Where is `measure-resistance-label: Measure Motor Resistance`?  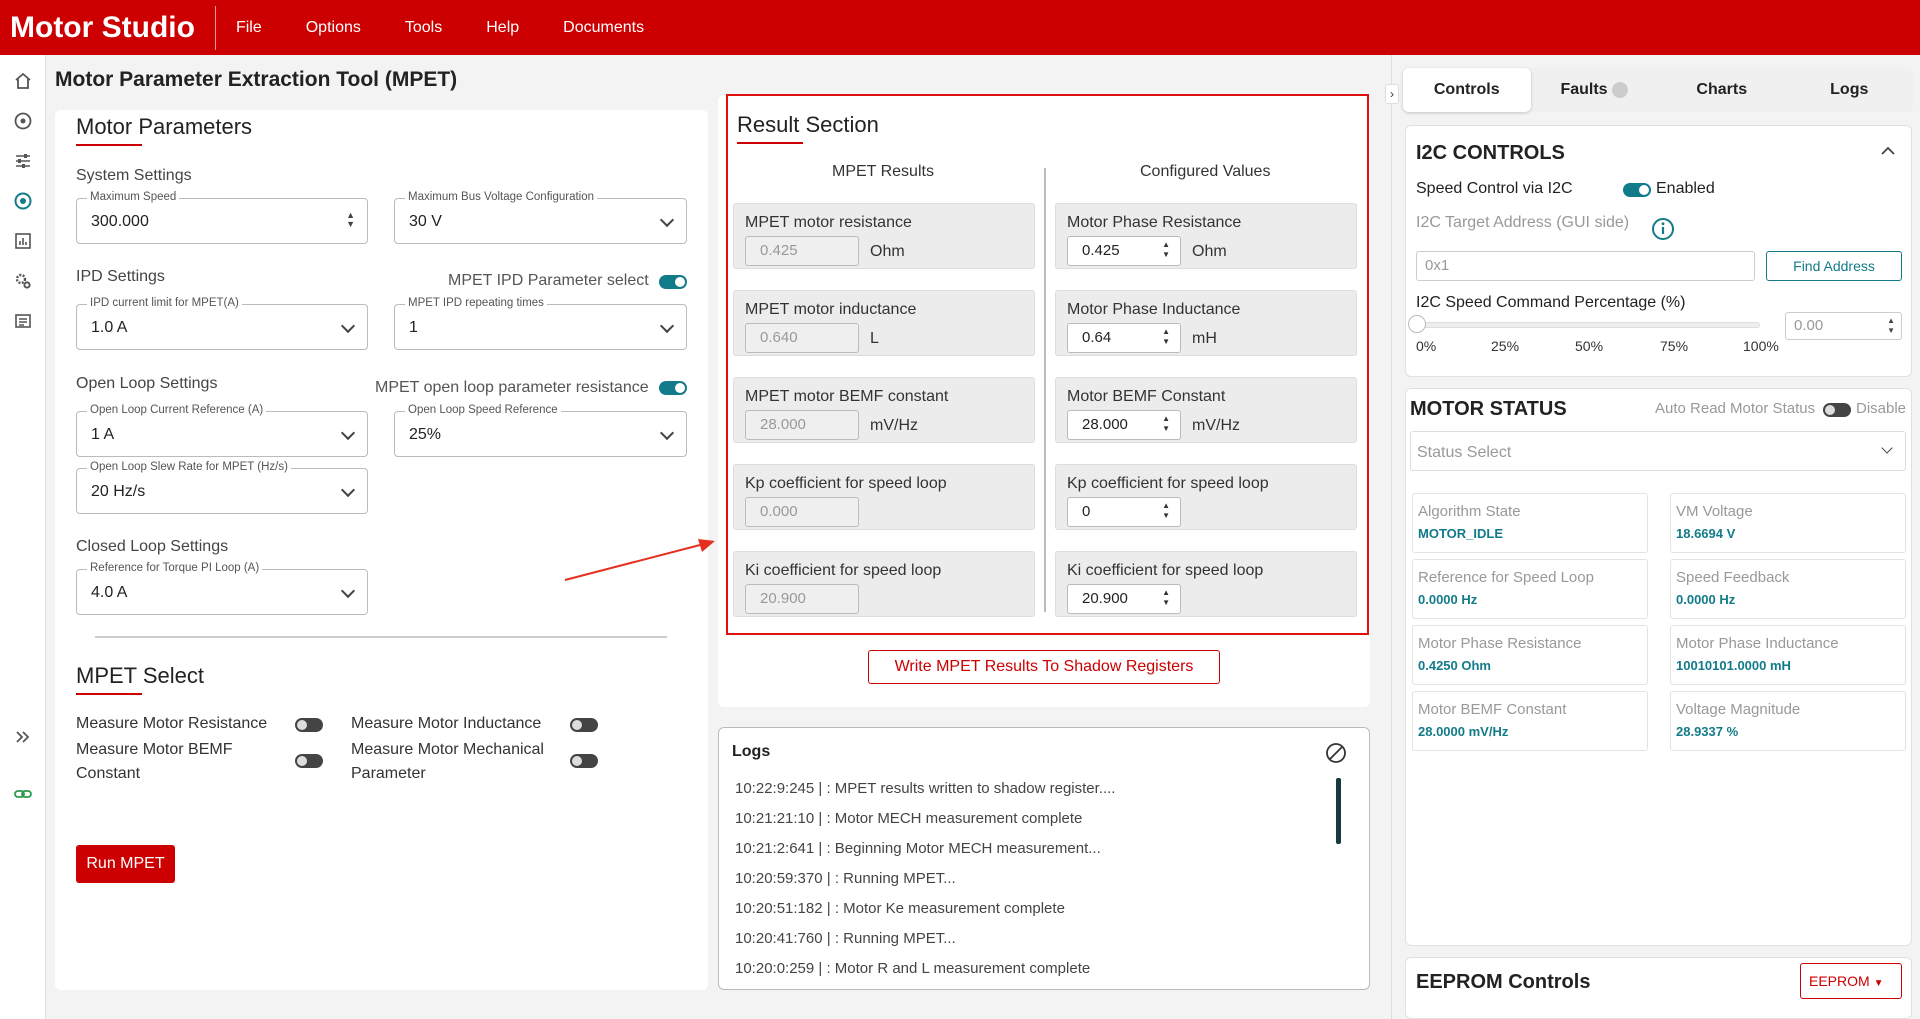 measure-resistance-label: Measure Motor Resistance is located at coordinates (172, 723).